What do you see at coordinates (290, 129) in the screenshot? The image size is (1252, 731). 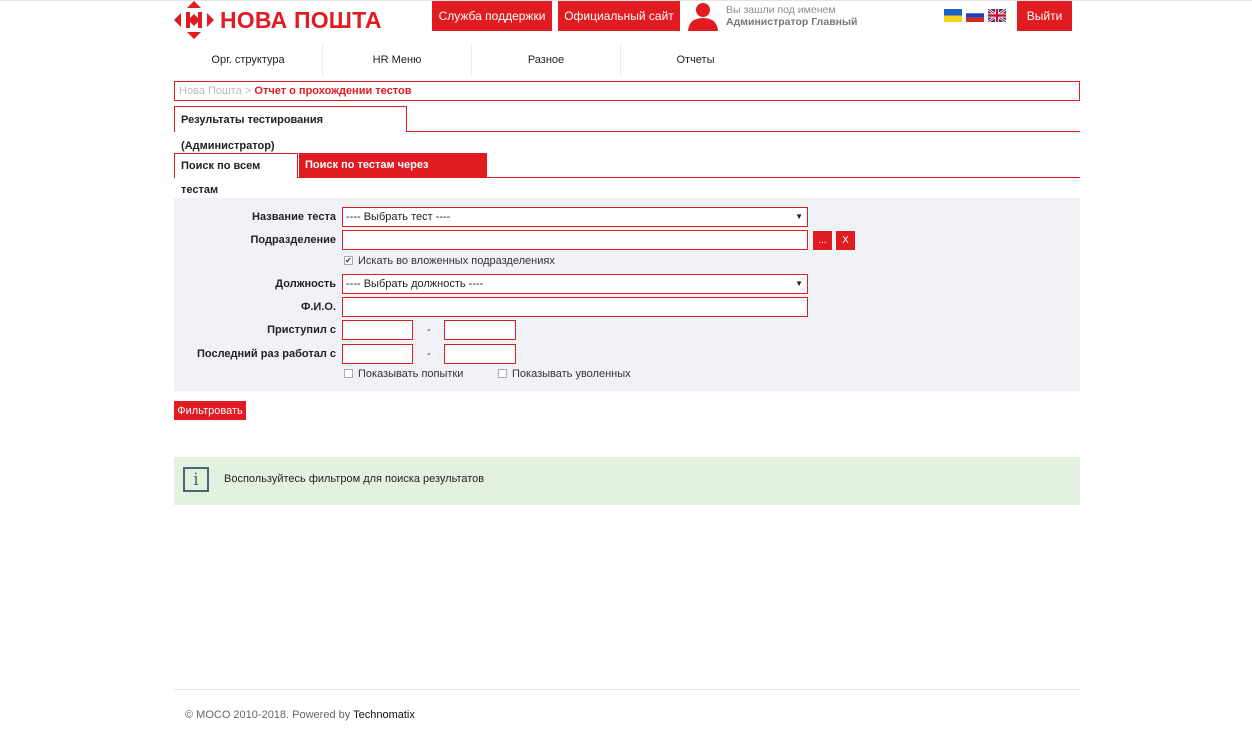 I see `section-title: Результаты тестирования (Администратор)` at bounding box center [290, 129].